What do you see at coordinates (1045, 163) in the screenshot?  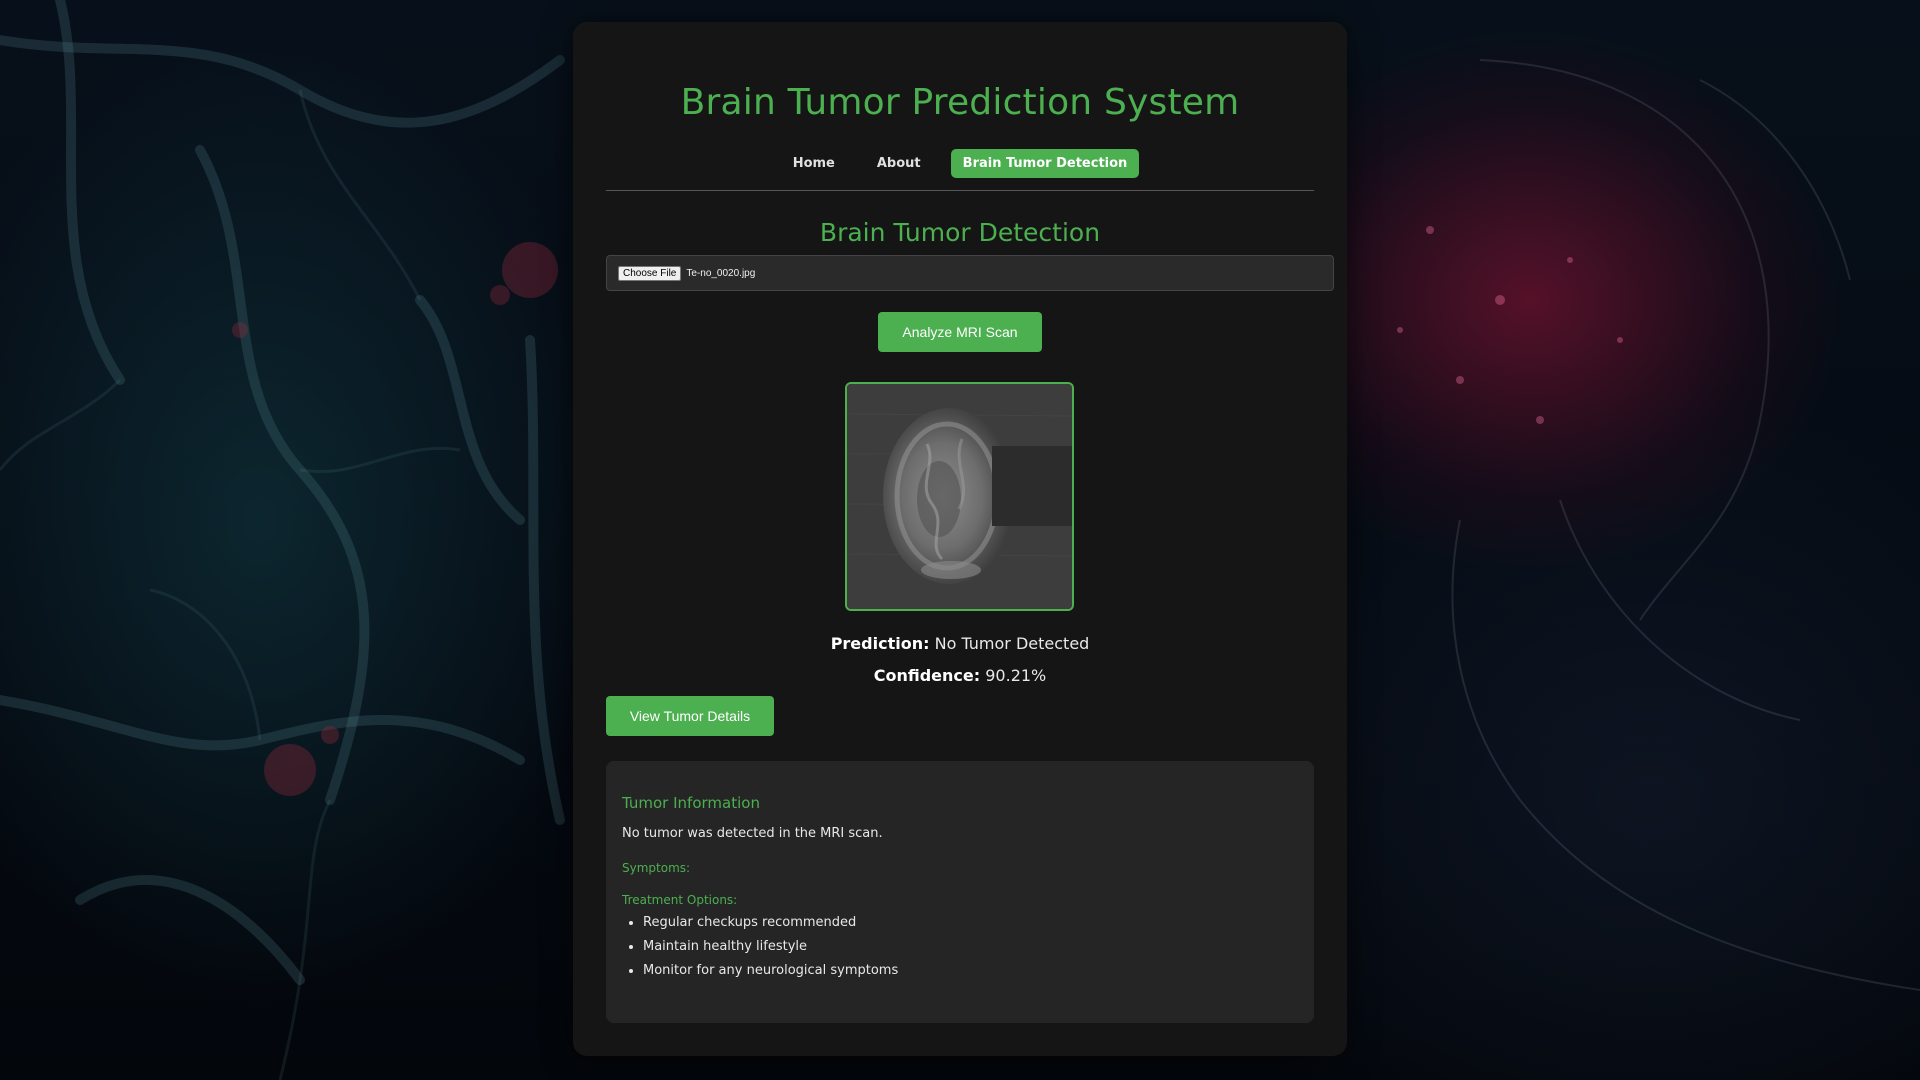 I see `nav-item-brain-tumor-detection: Brain Tumor Detection` at bounding box center [1045, 163].